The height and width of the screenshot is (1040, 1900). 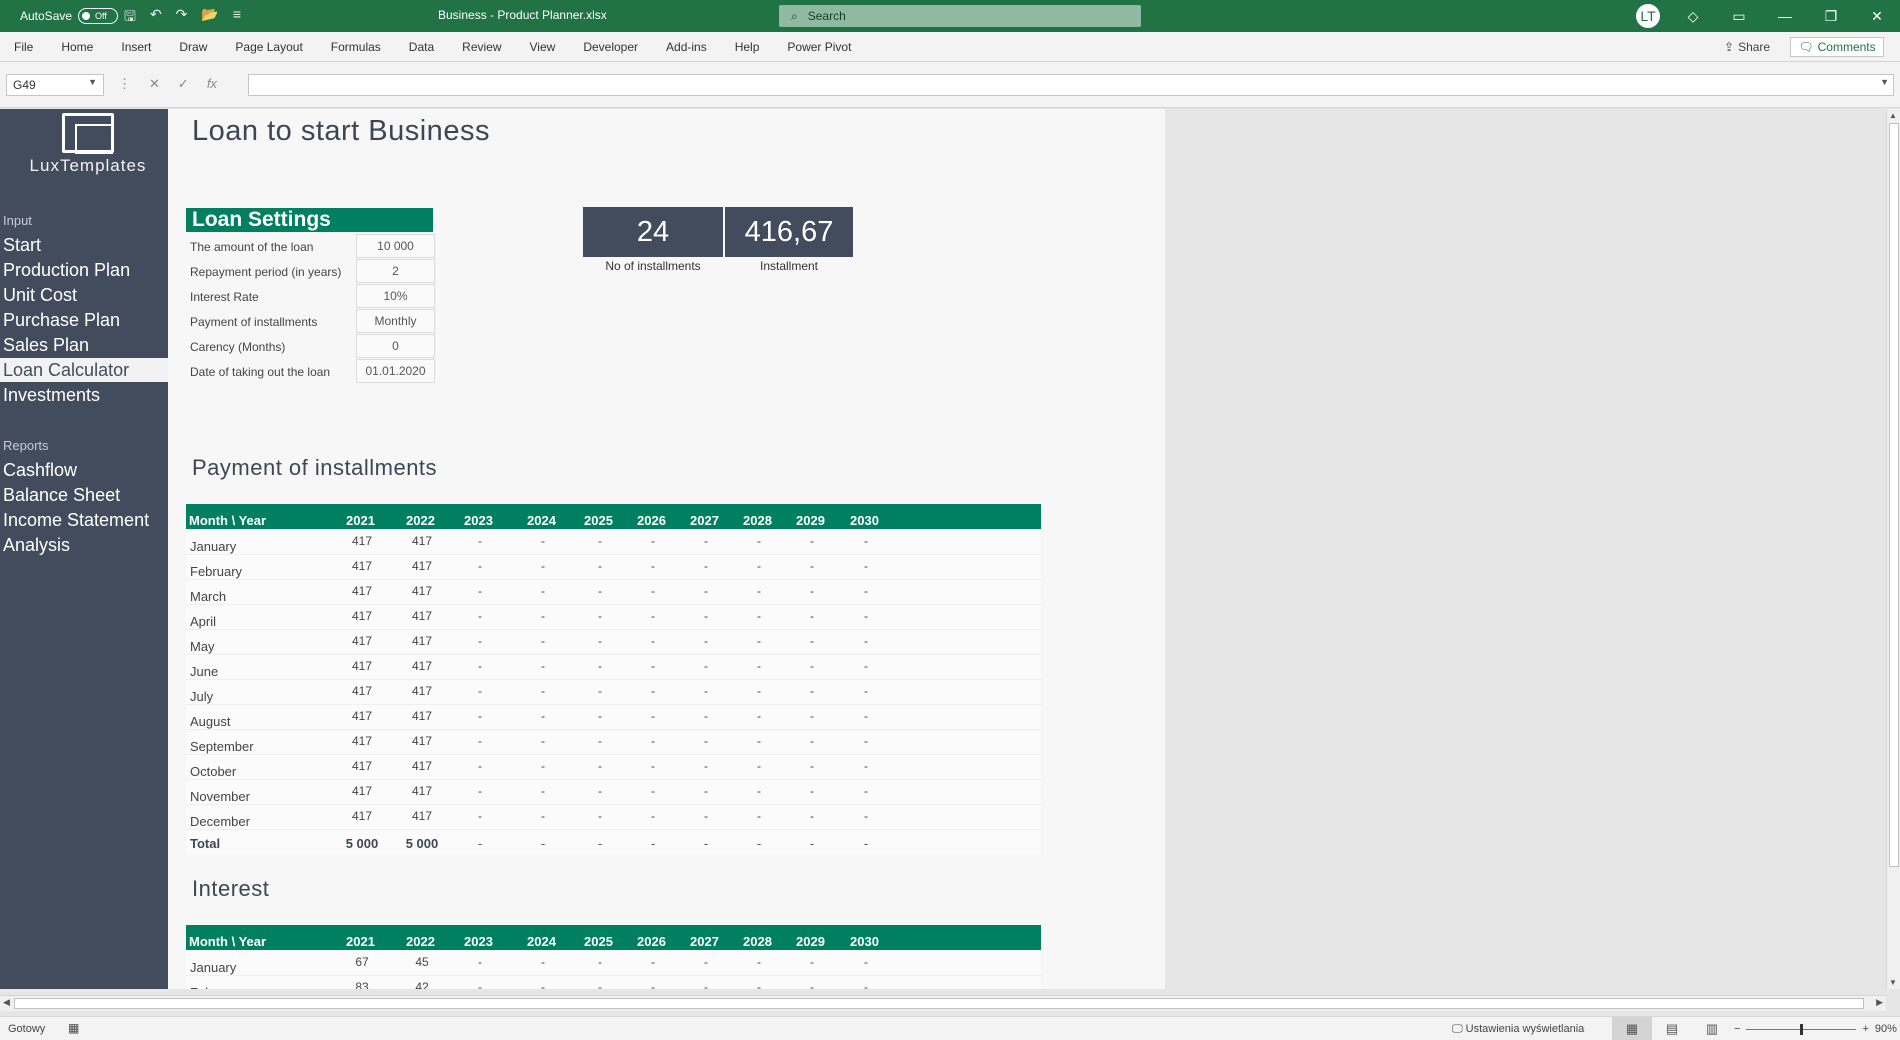 What do you see at coordinates (747, 47) in the screenshot?
I see `tab-help: Help` at bounding box center [747, 47].